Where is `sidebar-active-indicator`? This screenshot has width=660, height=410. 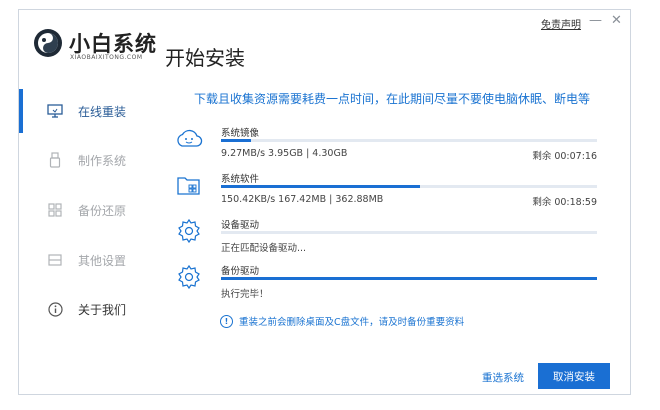
sidebar-active-indicator is located at coordinates (21, 111).